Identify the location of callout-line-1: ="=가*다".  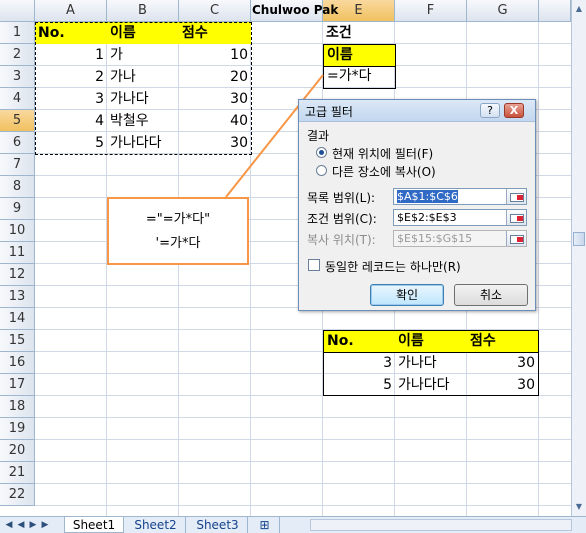
(178, 219).